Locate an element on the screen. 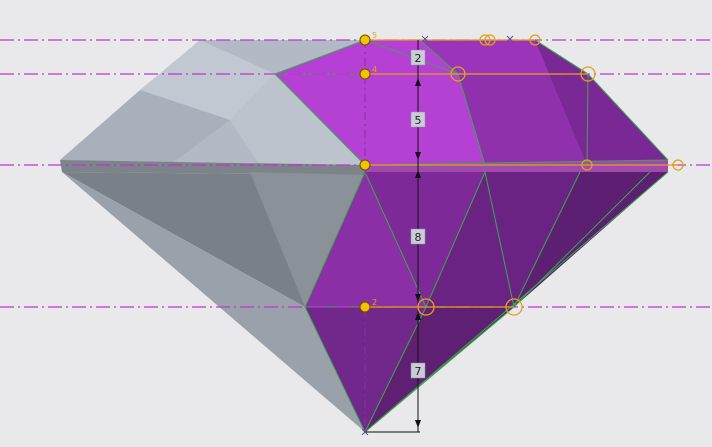 This screenshot has width=712, height=447. dimension-d2: 5 is located at coordinates (418, 119).